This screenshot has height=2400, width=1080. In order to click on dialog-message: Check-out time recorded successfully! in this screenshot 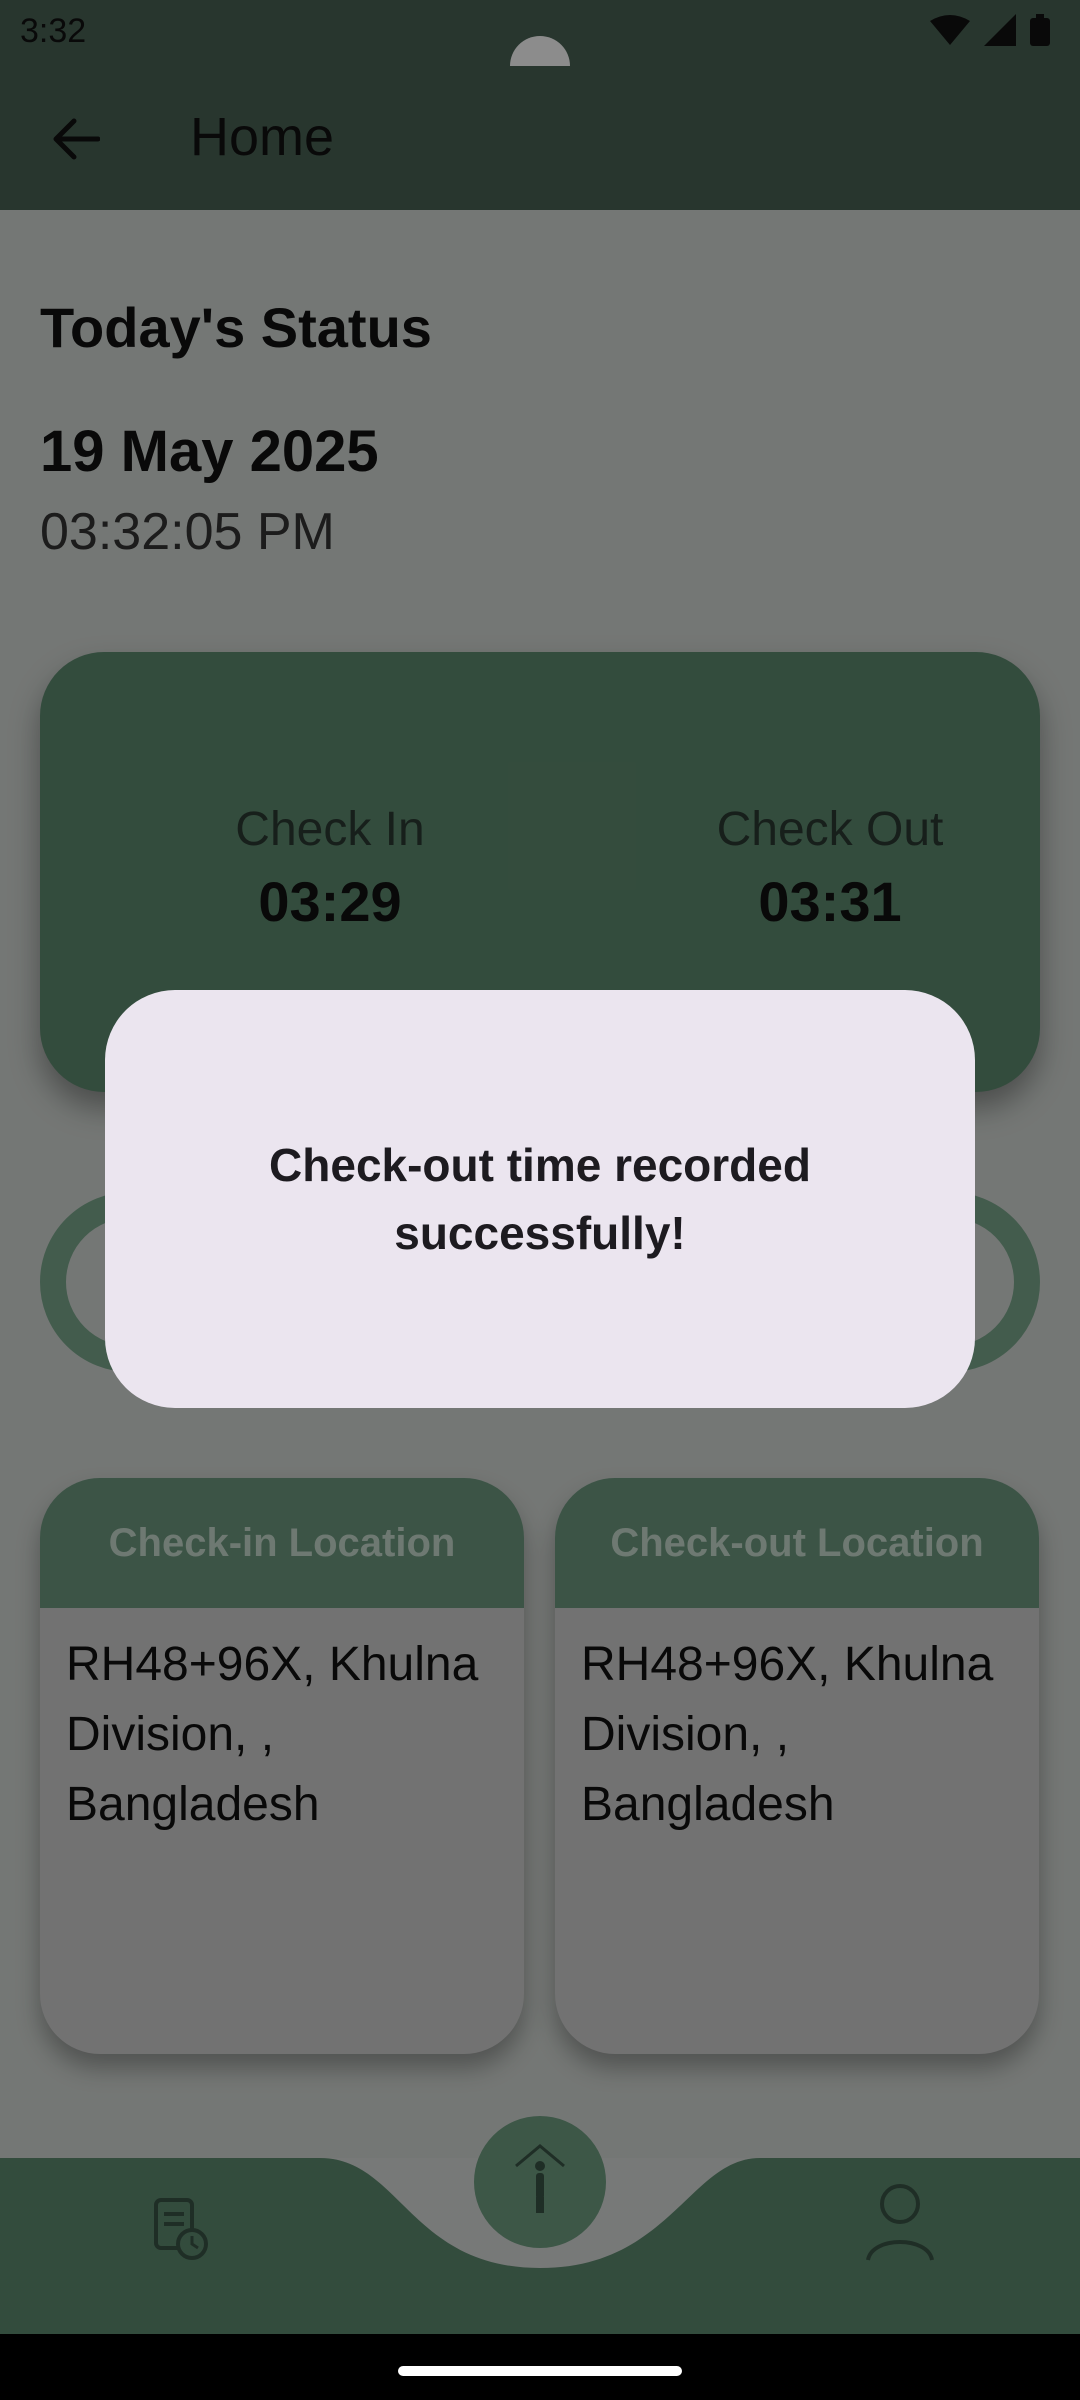, I will do `click(540, 1199)`.